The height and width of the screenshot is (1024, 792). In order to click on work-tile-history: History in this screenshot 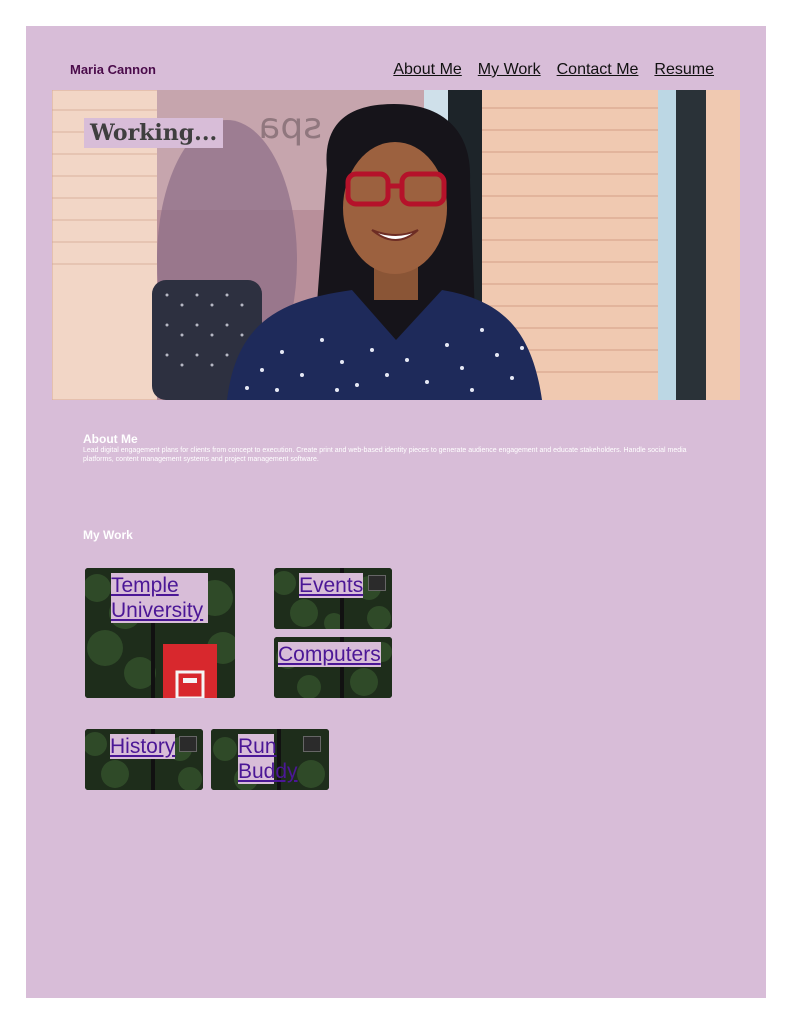, I will do `click(144, 759)`.